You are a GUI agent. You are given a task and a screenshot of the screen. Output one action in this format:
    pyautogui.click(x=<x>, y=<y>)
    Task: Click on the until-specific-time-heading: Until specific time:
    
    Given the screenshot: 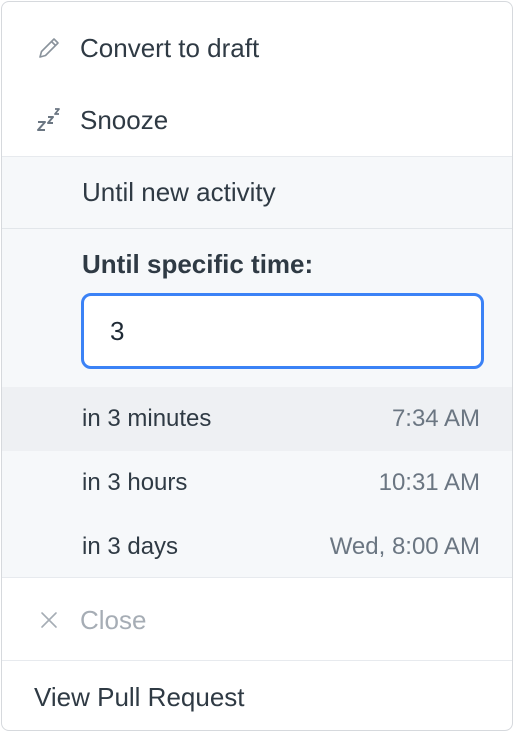 What is the action you would take?
    pyautogui.click(x=198, y=264)
    